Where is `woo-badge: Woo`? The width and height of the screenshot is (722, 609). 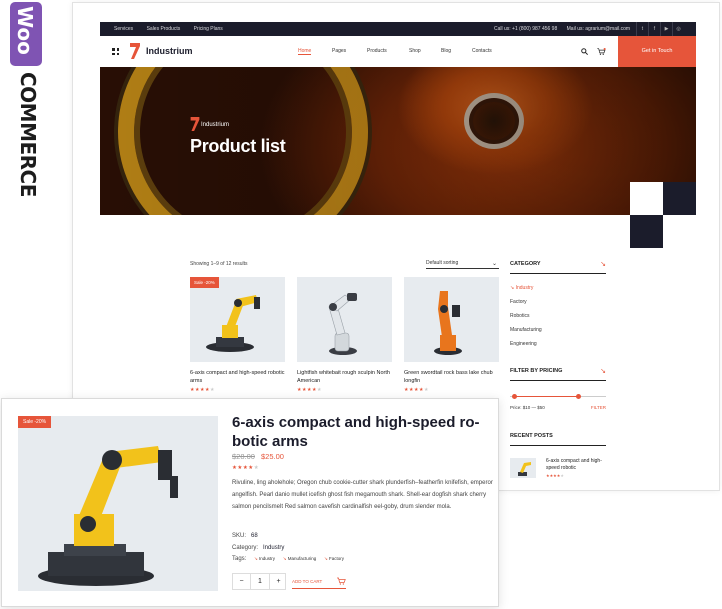
woo-badge: Woo is located at coordinates (26, 34).